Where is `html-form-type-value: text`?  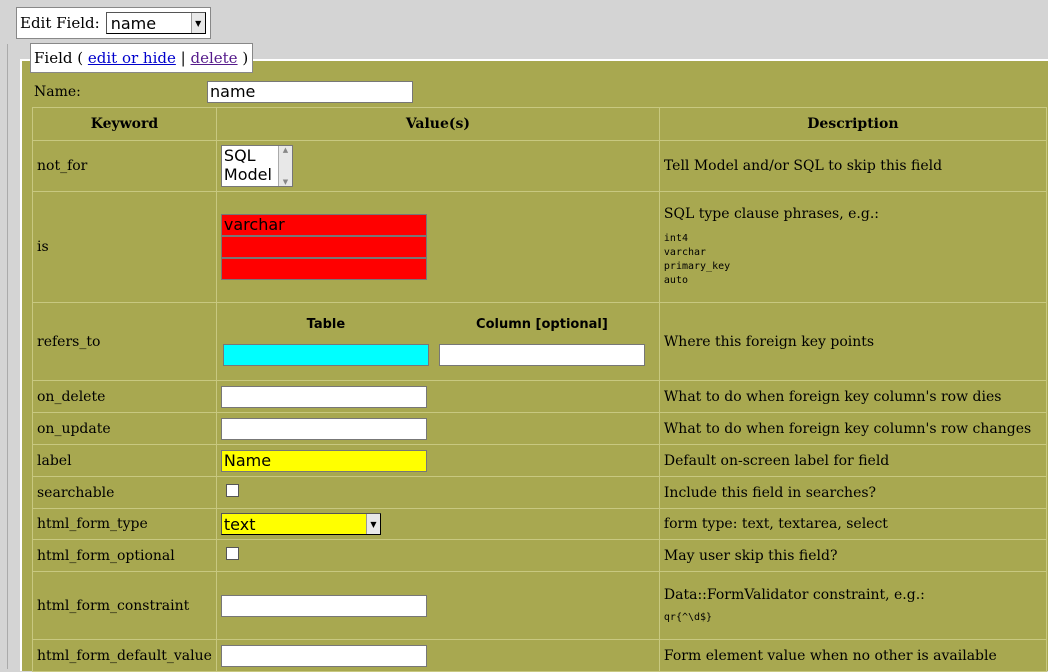 html-form-type-value: text is located at coordinates (239, 524).